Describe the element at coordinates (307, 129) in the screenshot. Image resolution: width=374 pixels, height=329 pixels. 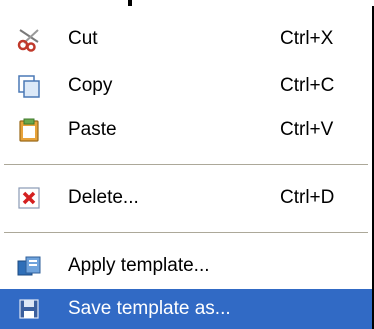
I see `menu-item-shortcut: Ctrl+V` at that location.